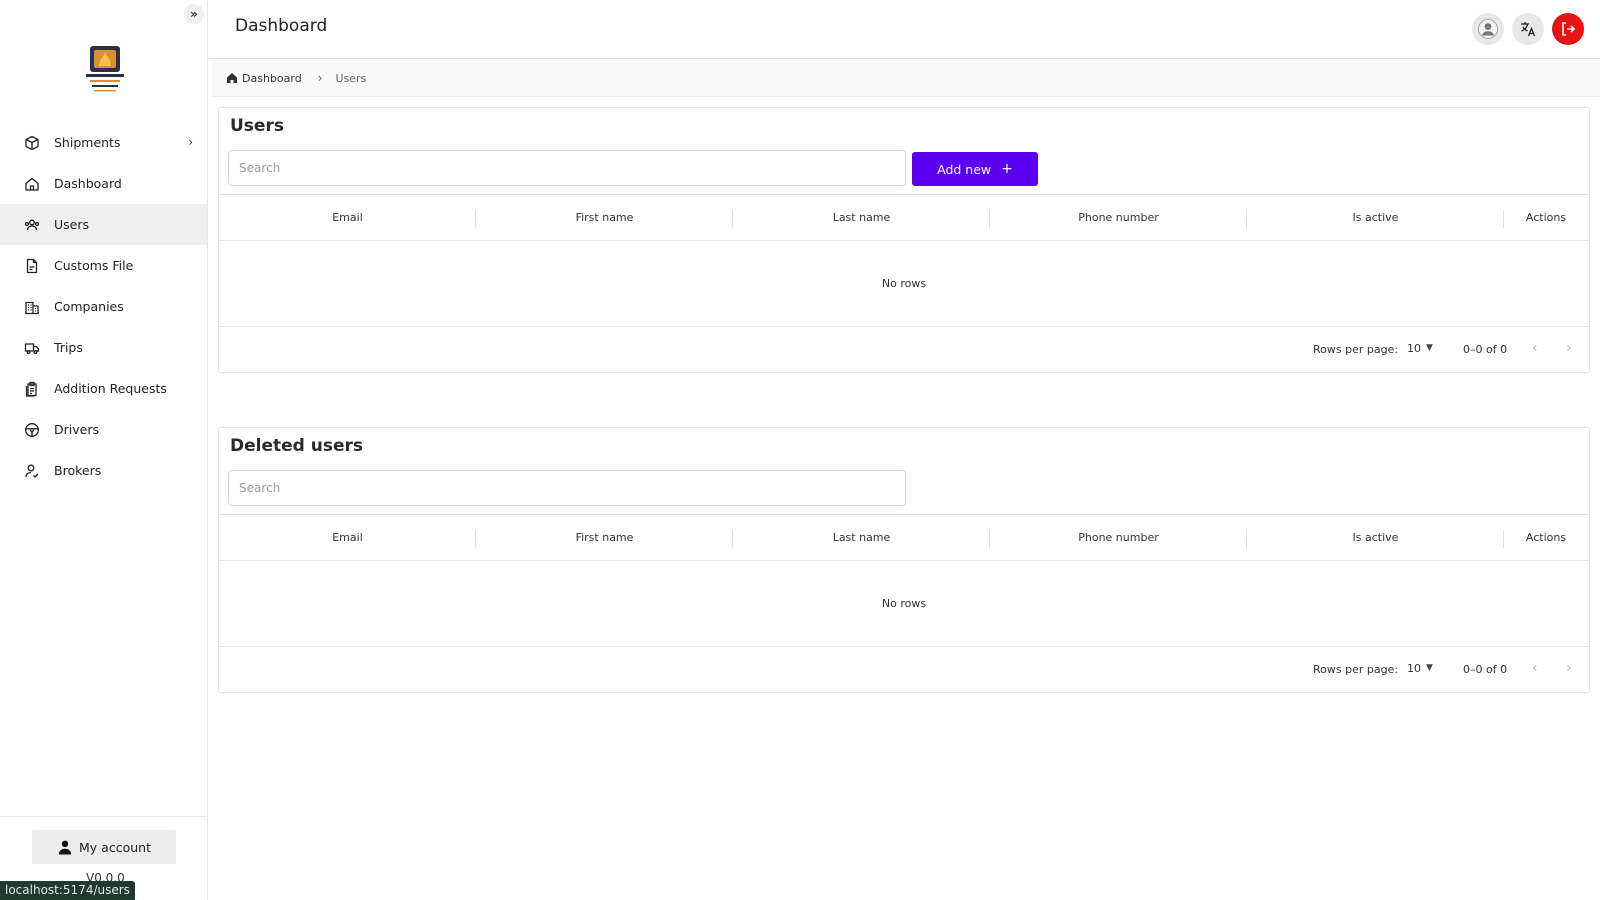  What do you see at coordinates (103, 429) in the screenshot?
I see `sidebar-item-drivers: Drivers` at bounding box center [103, 429].